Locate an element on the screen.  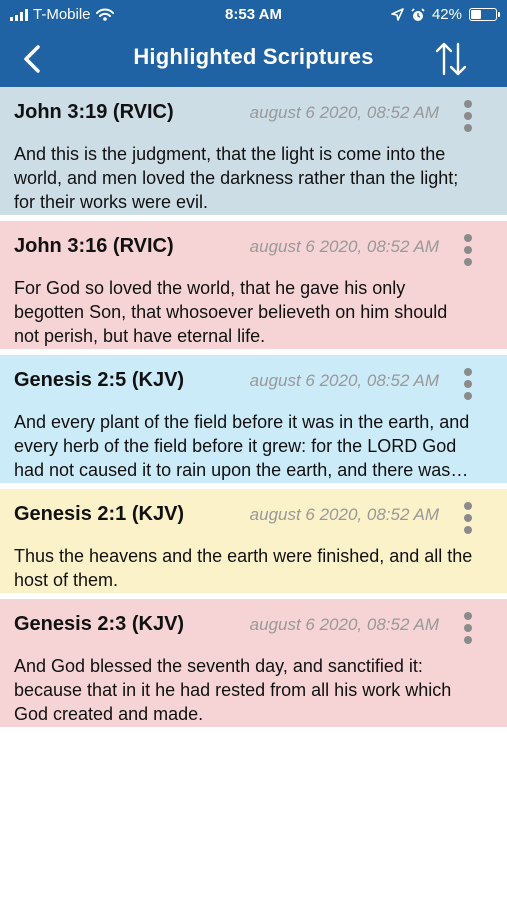
nav-bar: Highlighted Scriptures is located at coordinates (253, 58).